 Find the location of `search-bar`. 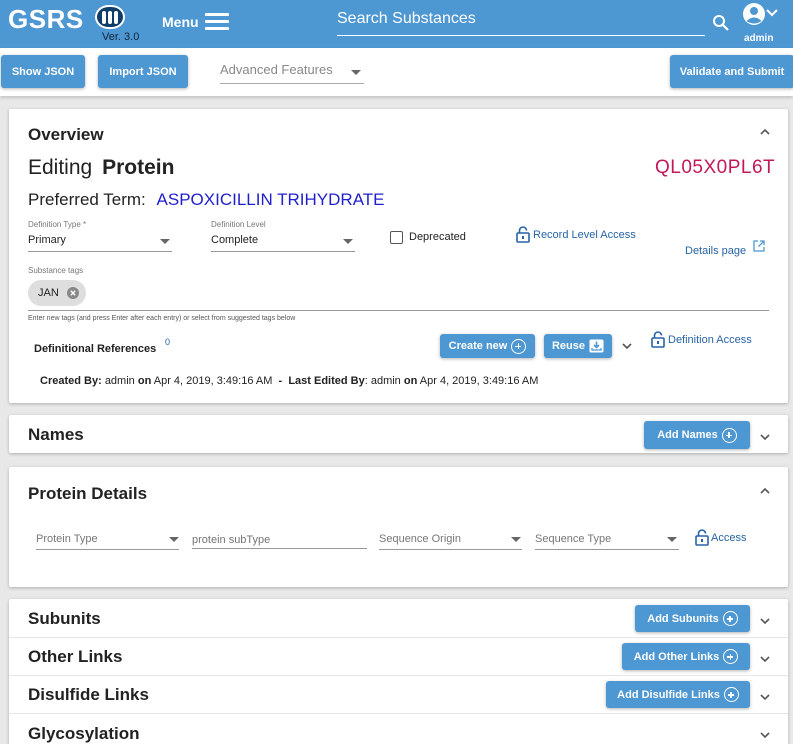

search-bar is located at coordinates (521, 21).